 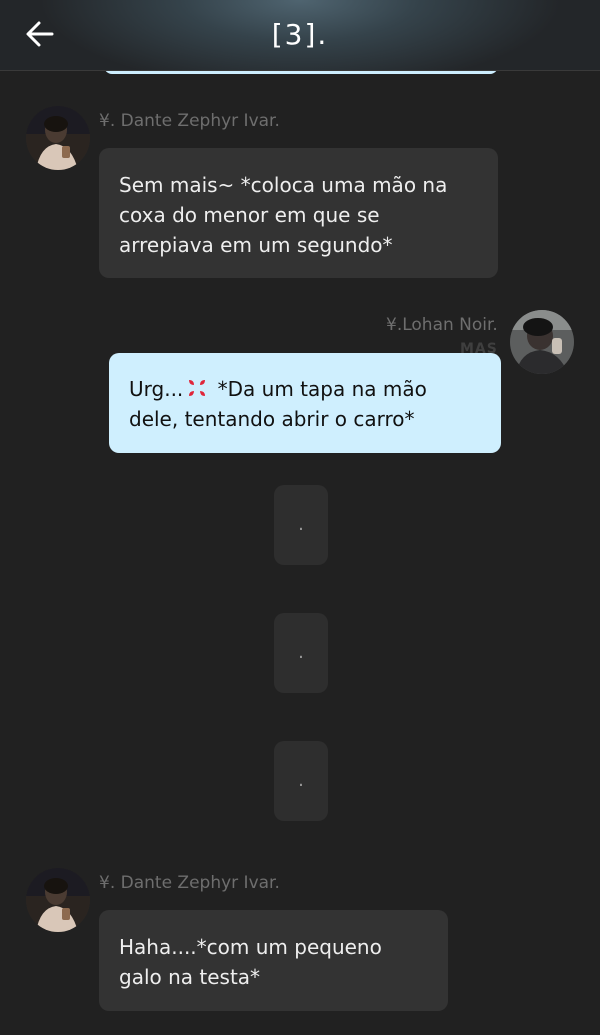 What do you see at coordinates (197, 388) in the screenshot?
I see `anger-symbol-icon` at bounding box center [197, 388].